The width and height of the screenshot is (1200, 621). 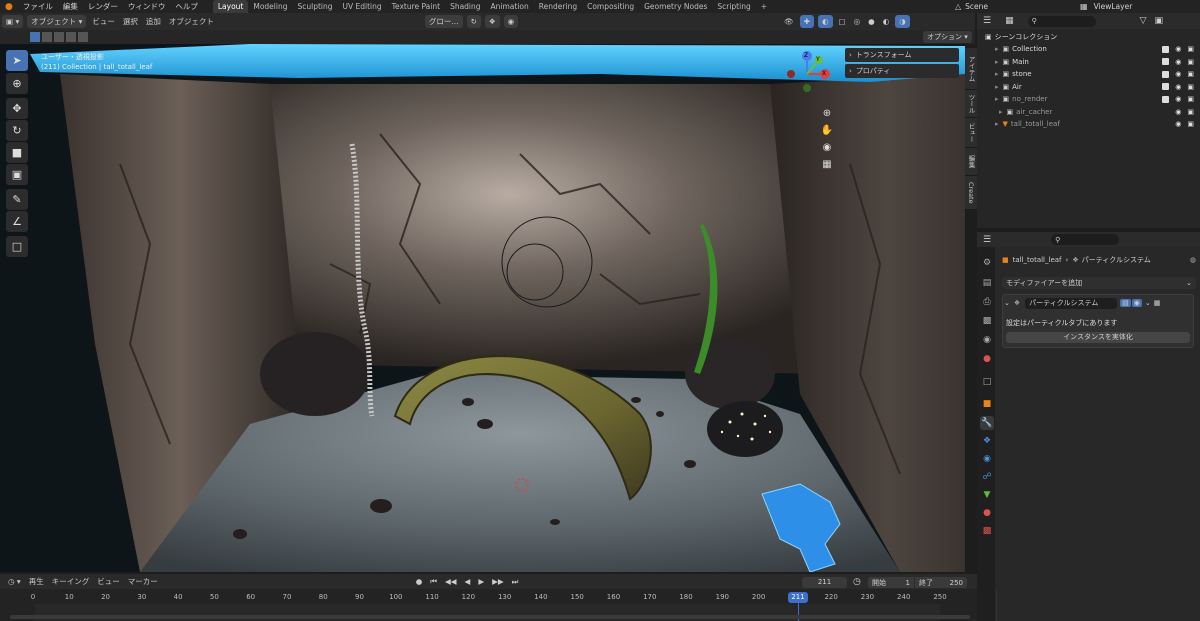 What do you see at coordinates (1159, 21) in the screenshot?
I see `new-collection-icon: ▣` at bounding box center [1159, 21].